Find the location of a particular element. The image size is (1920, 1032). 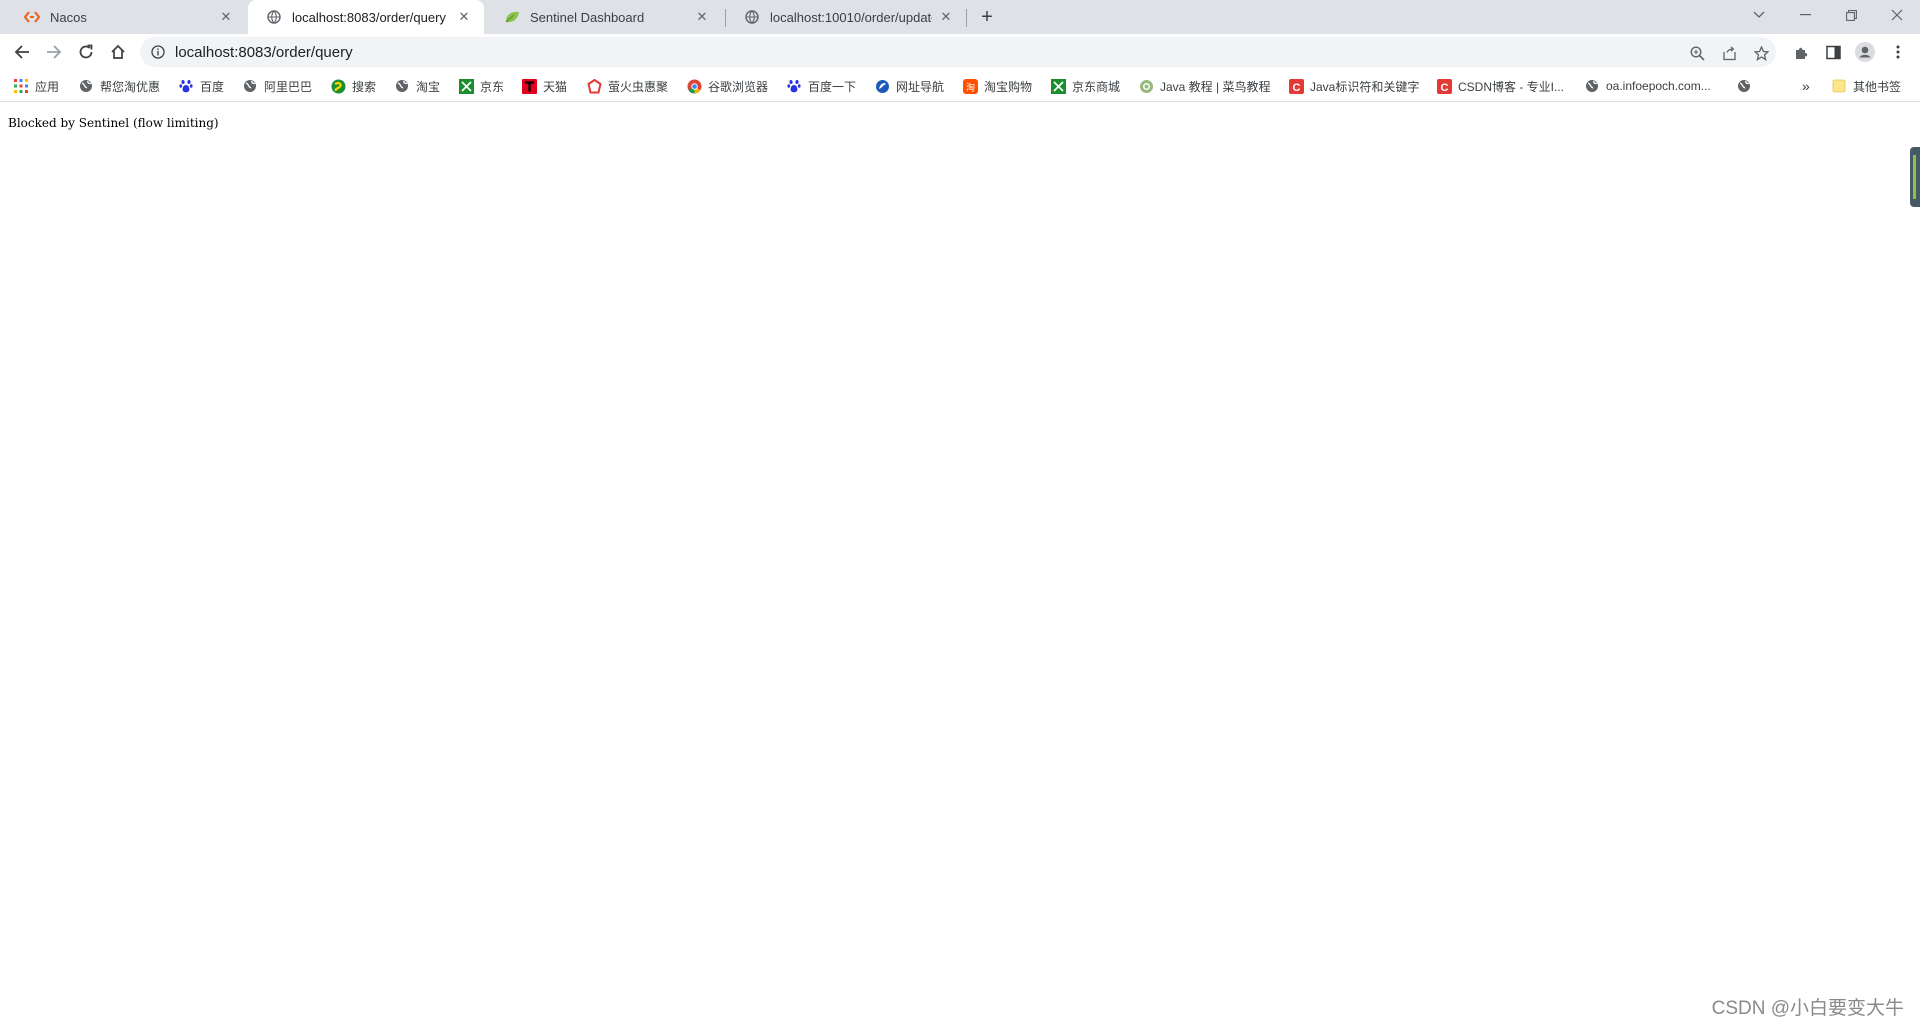

bookmark-item: 网址导航 is located at coordinates (909, 86).